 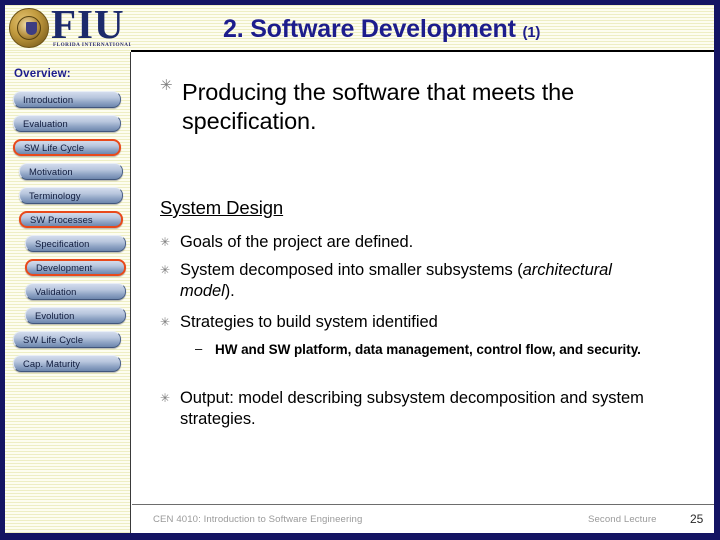 I want to click on sidebar-item-specification: Specification, so click(x=75, y=243).